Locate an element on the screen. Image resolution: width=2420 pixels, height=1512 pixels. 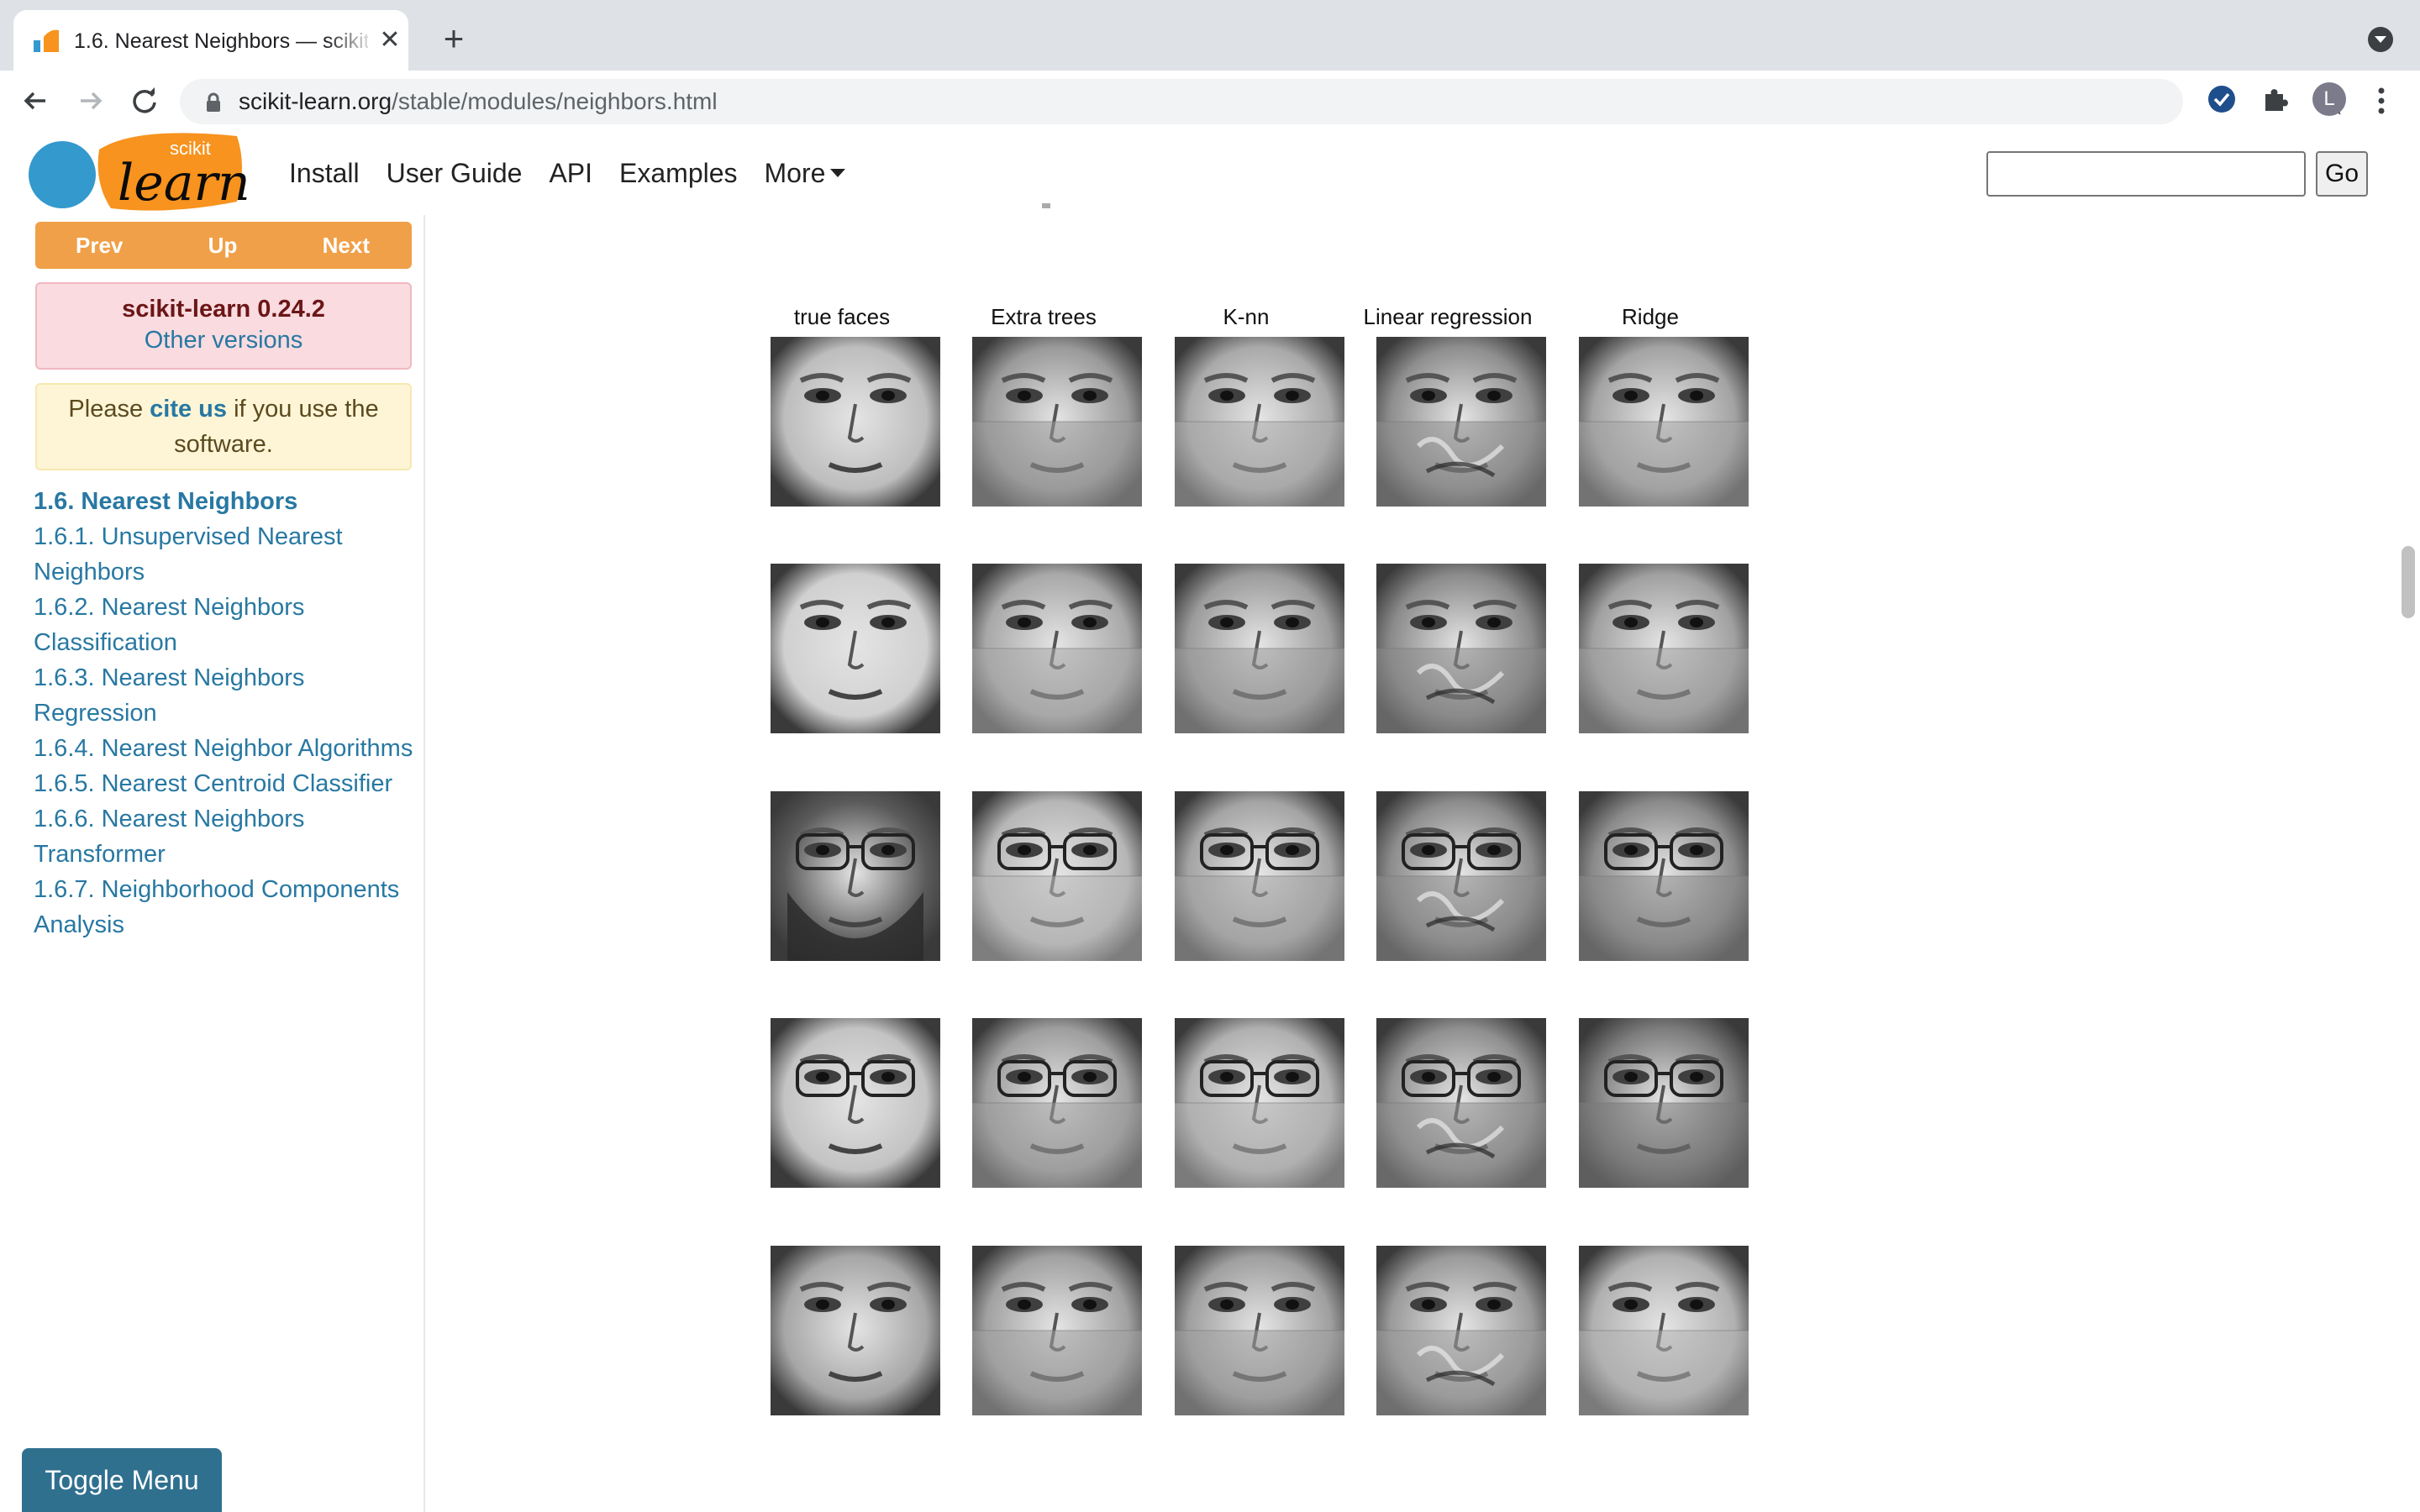
nav-examples-link: Examples is located at coordinates (678, 173).